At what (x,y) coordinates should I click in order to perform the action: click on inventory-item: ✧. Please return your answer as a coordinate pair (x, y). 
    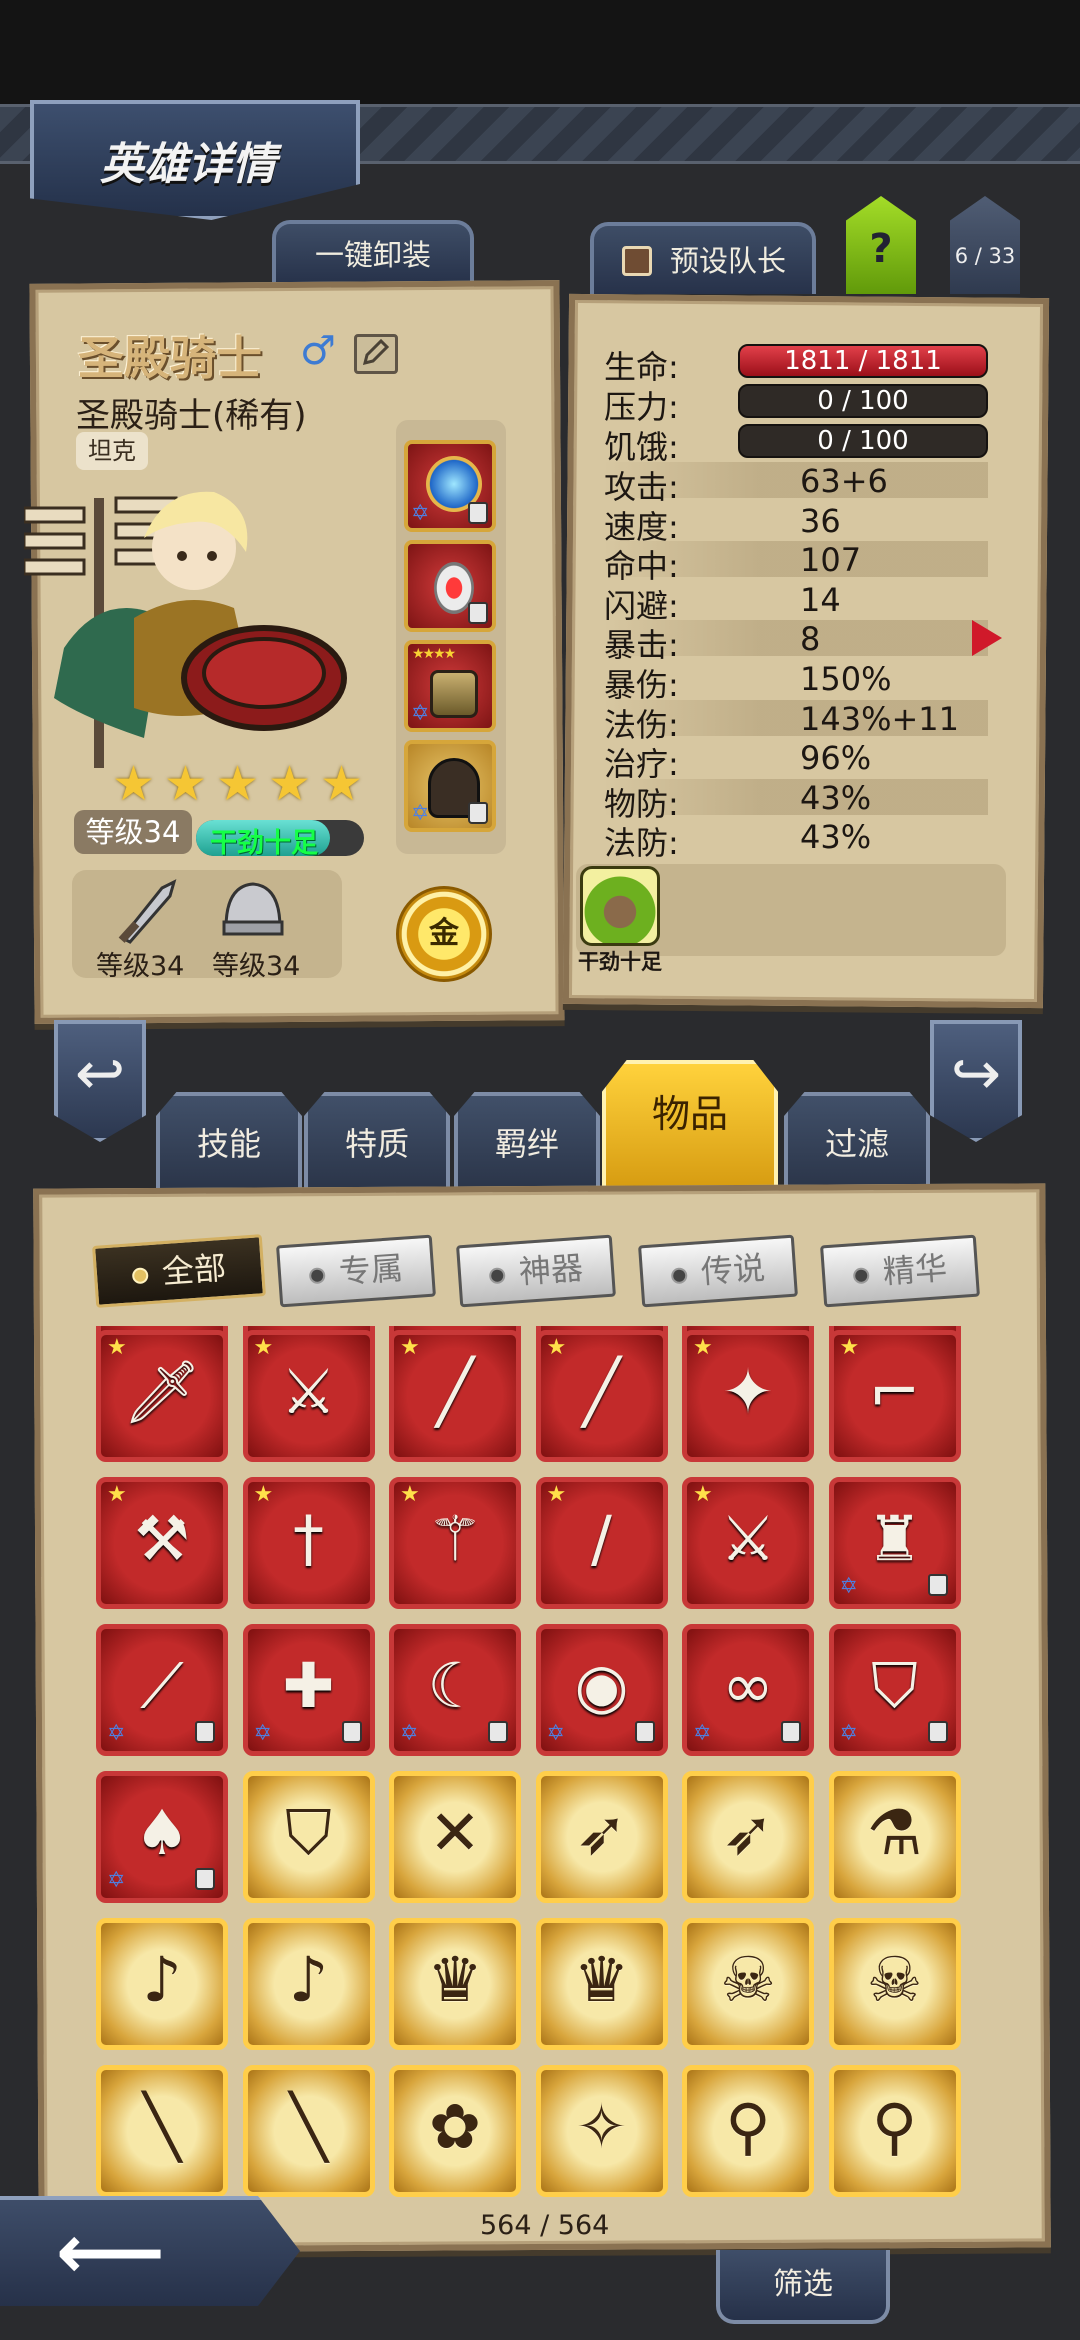
    Looking at the image, I should click on (601, 2131).